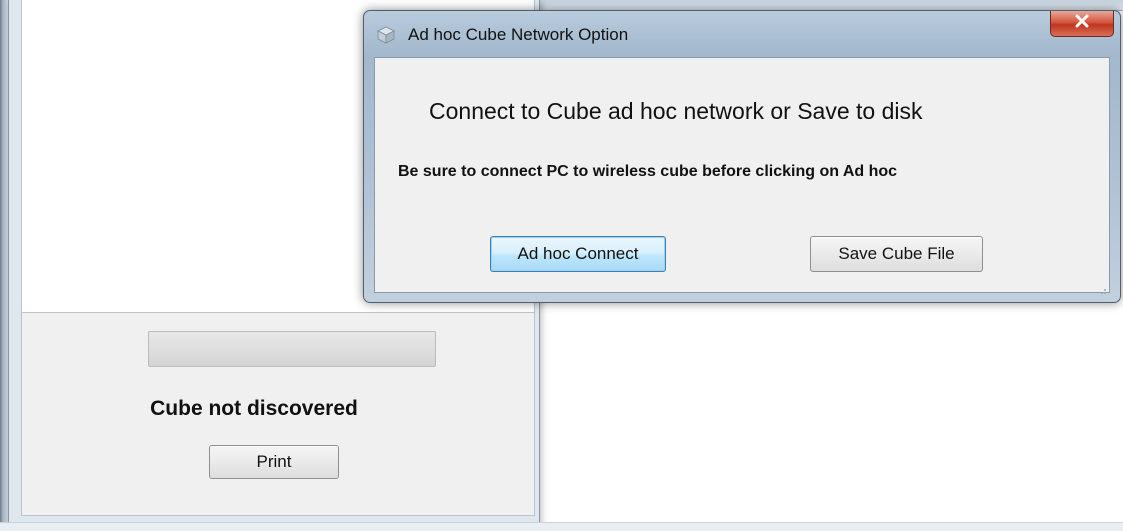 The width and height of the screenshot is (1123, 531). I want to click on cube-app-icon, so click(386, 35).